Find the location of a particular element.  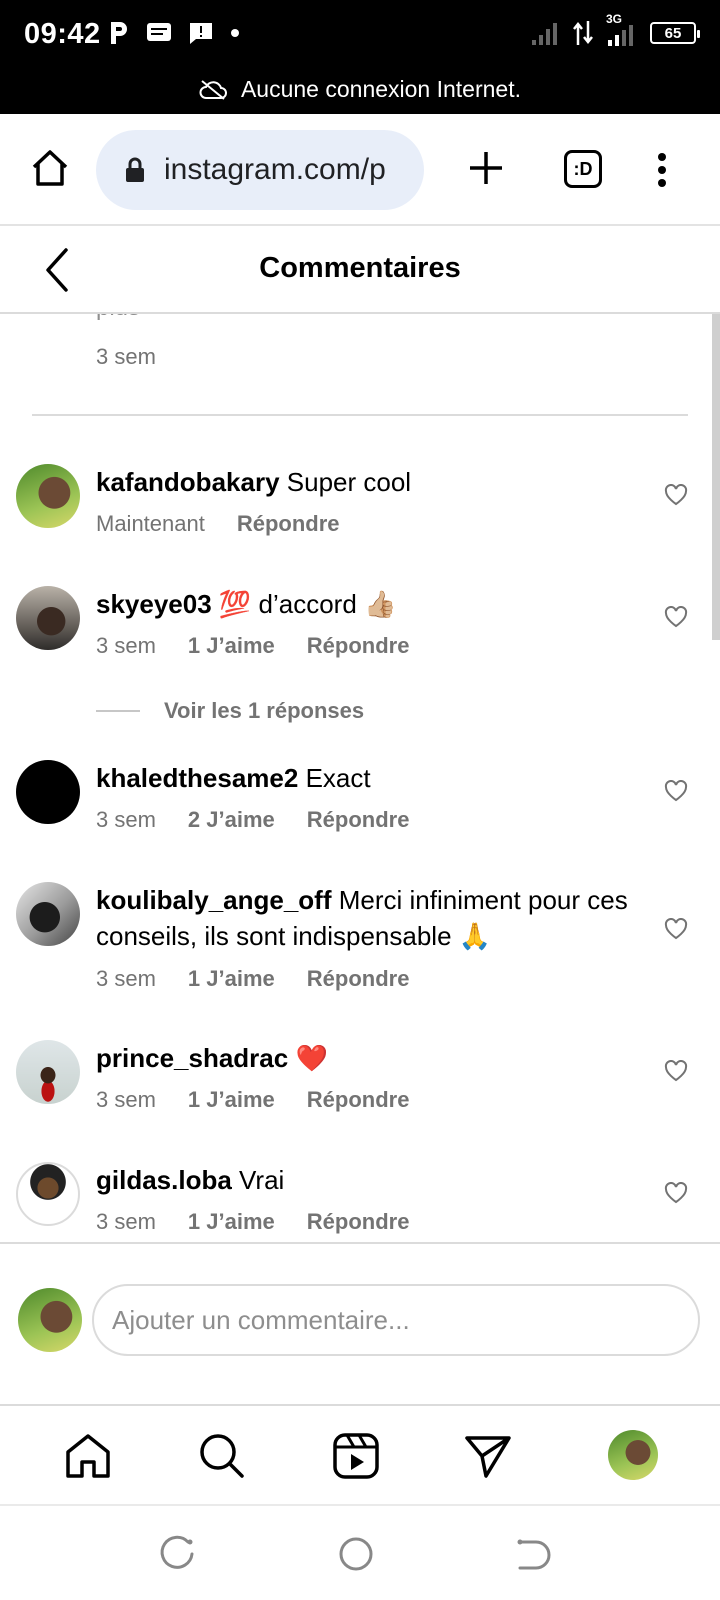

comment-text: gildas.loba Vrai is located at coordinates (366, 1180).